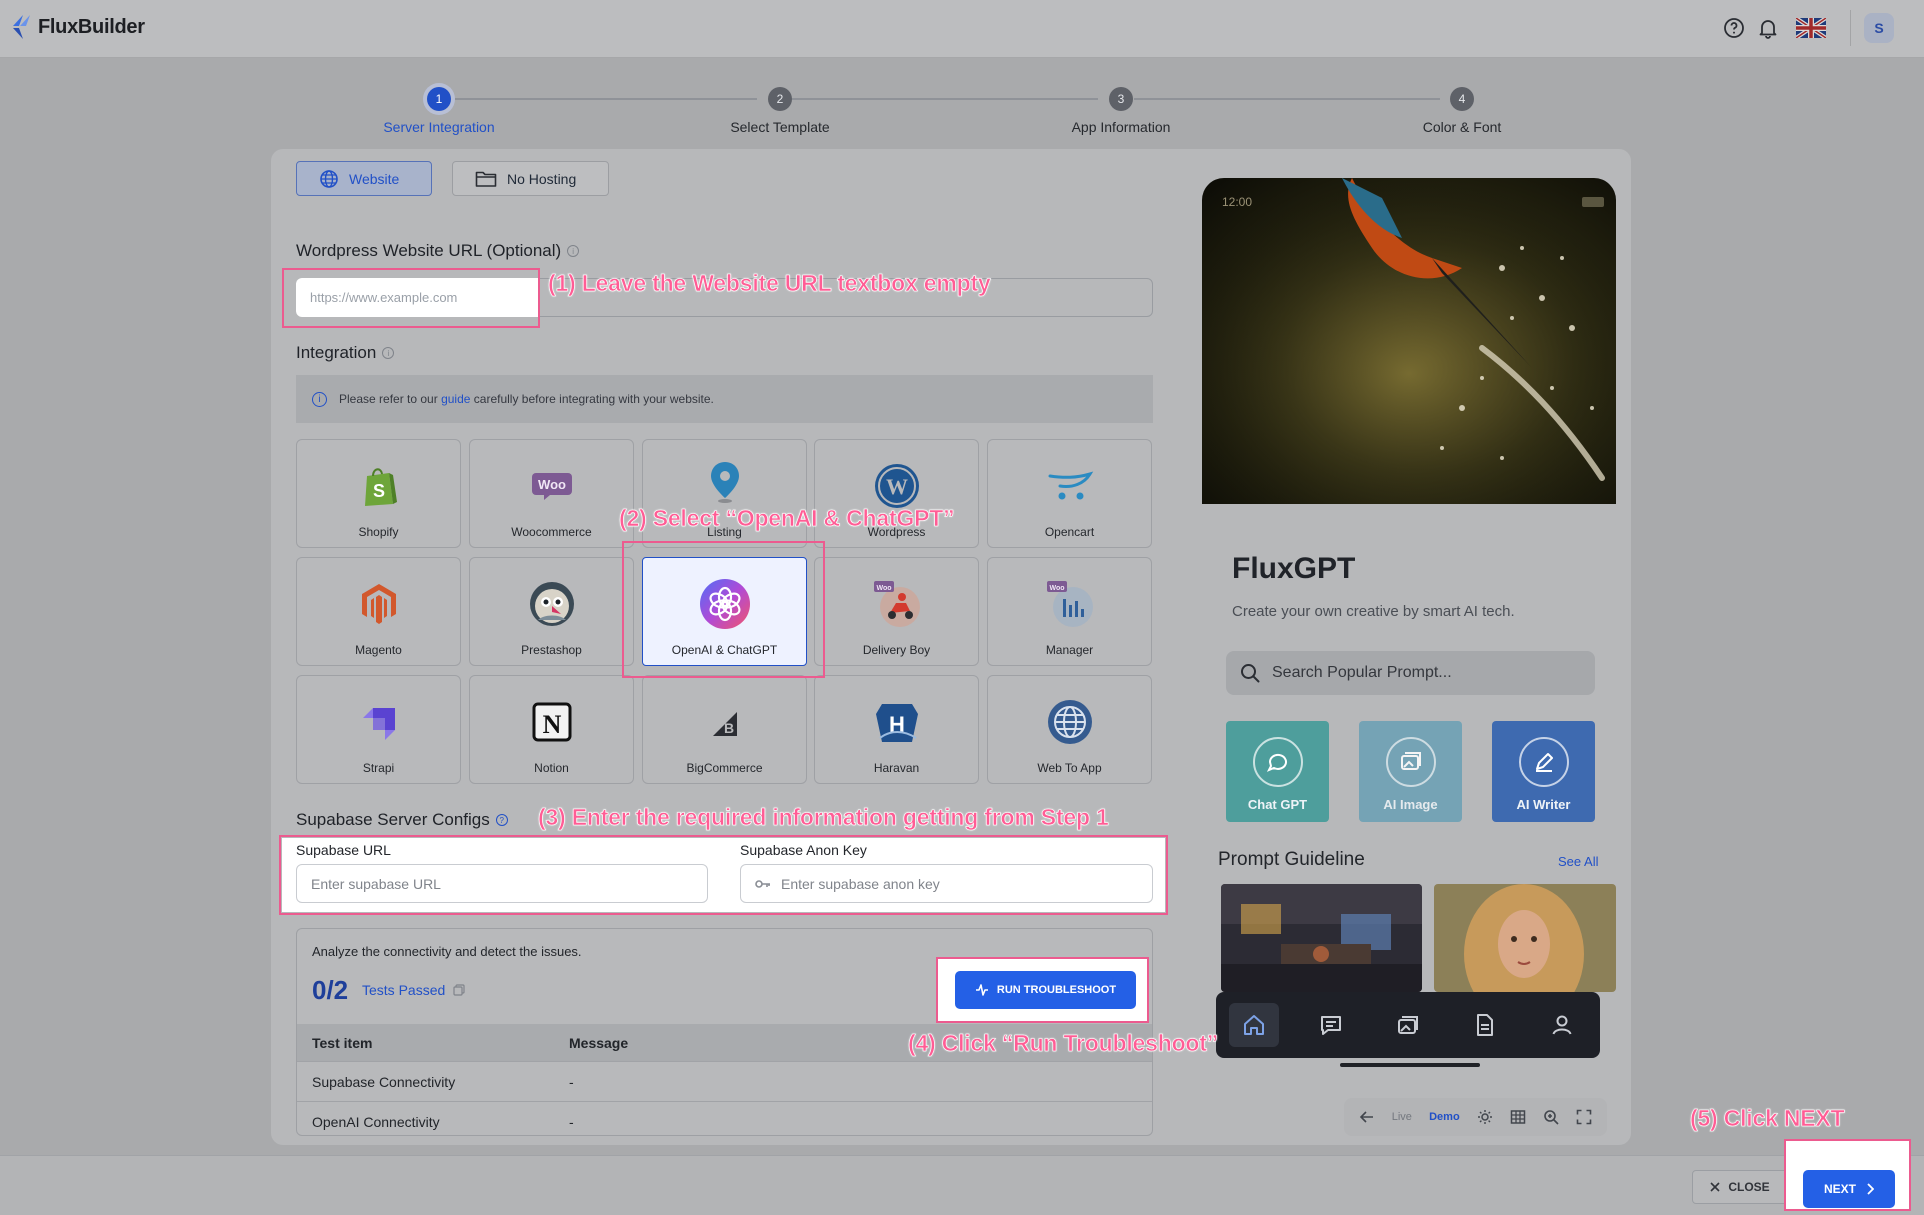 The image size is (1924, 1215). Describe the element at coordinates (1063, 1043) in the screenshot. I see `annotation-step-4: (4) Click “Run Troubleshoot”` at that location.